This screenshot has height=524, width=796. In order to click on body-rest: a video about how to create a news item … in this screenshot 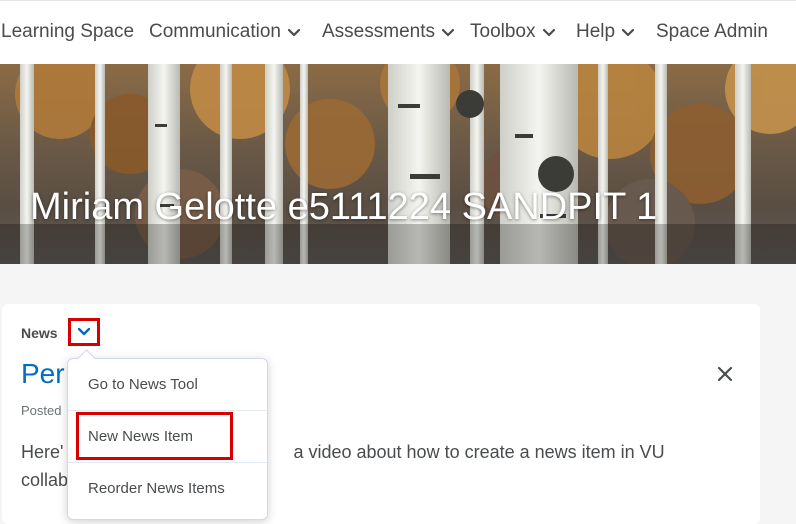, I will do `click(479, 452)`.